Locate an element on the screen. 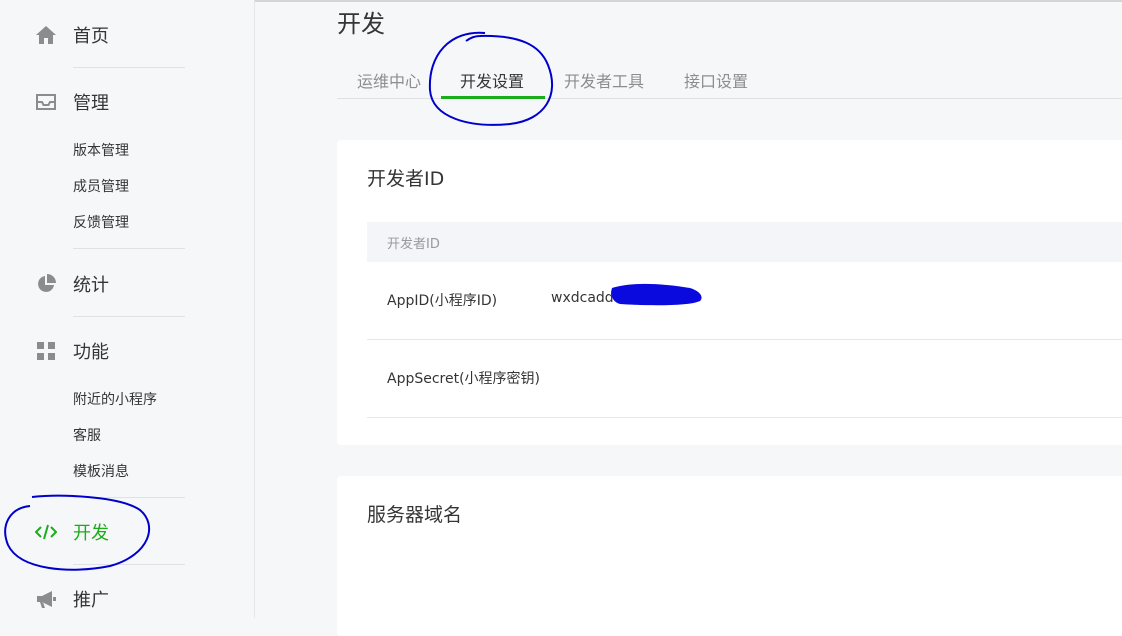 The height and width of the screenshot is (636, 1122). active-tab-indicator is located at coordinates (493, 97).